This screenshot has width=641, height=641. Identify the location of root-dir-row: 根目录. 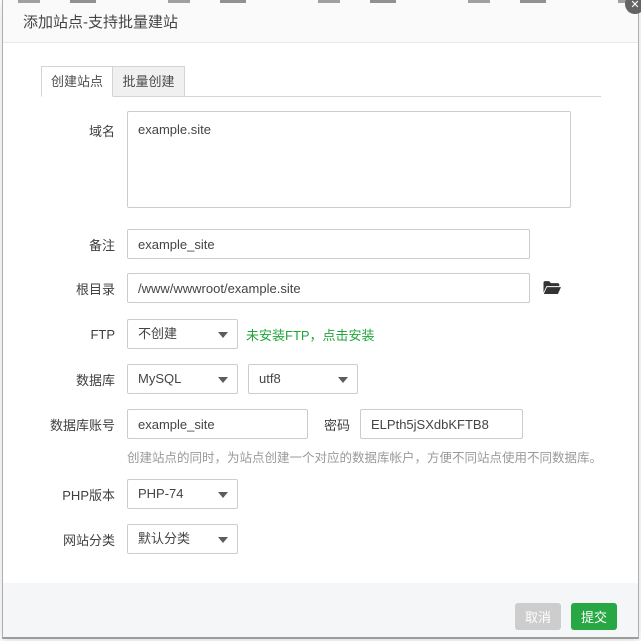
(320, 288).